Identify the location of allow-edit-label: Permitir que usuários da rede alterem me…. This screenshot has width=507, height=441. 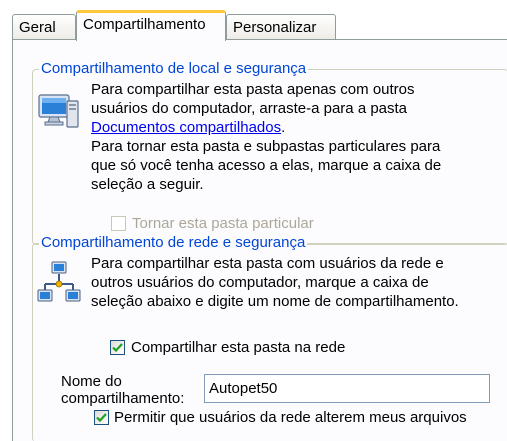
(290, 417).